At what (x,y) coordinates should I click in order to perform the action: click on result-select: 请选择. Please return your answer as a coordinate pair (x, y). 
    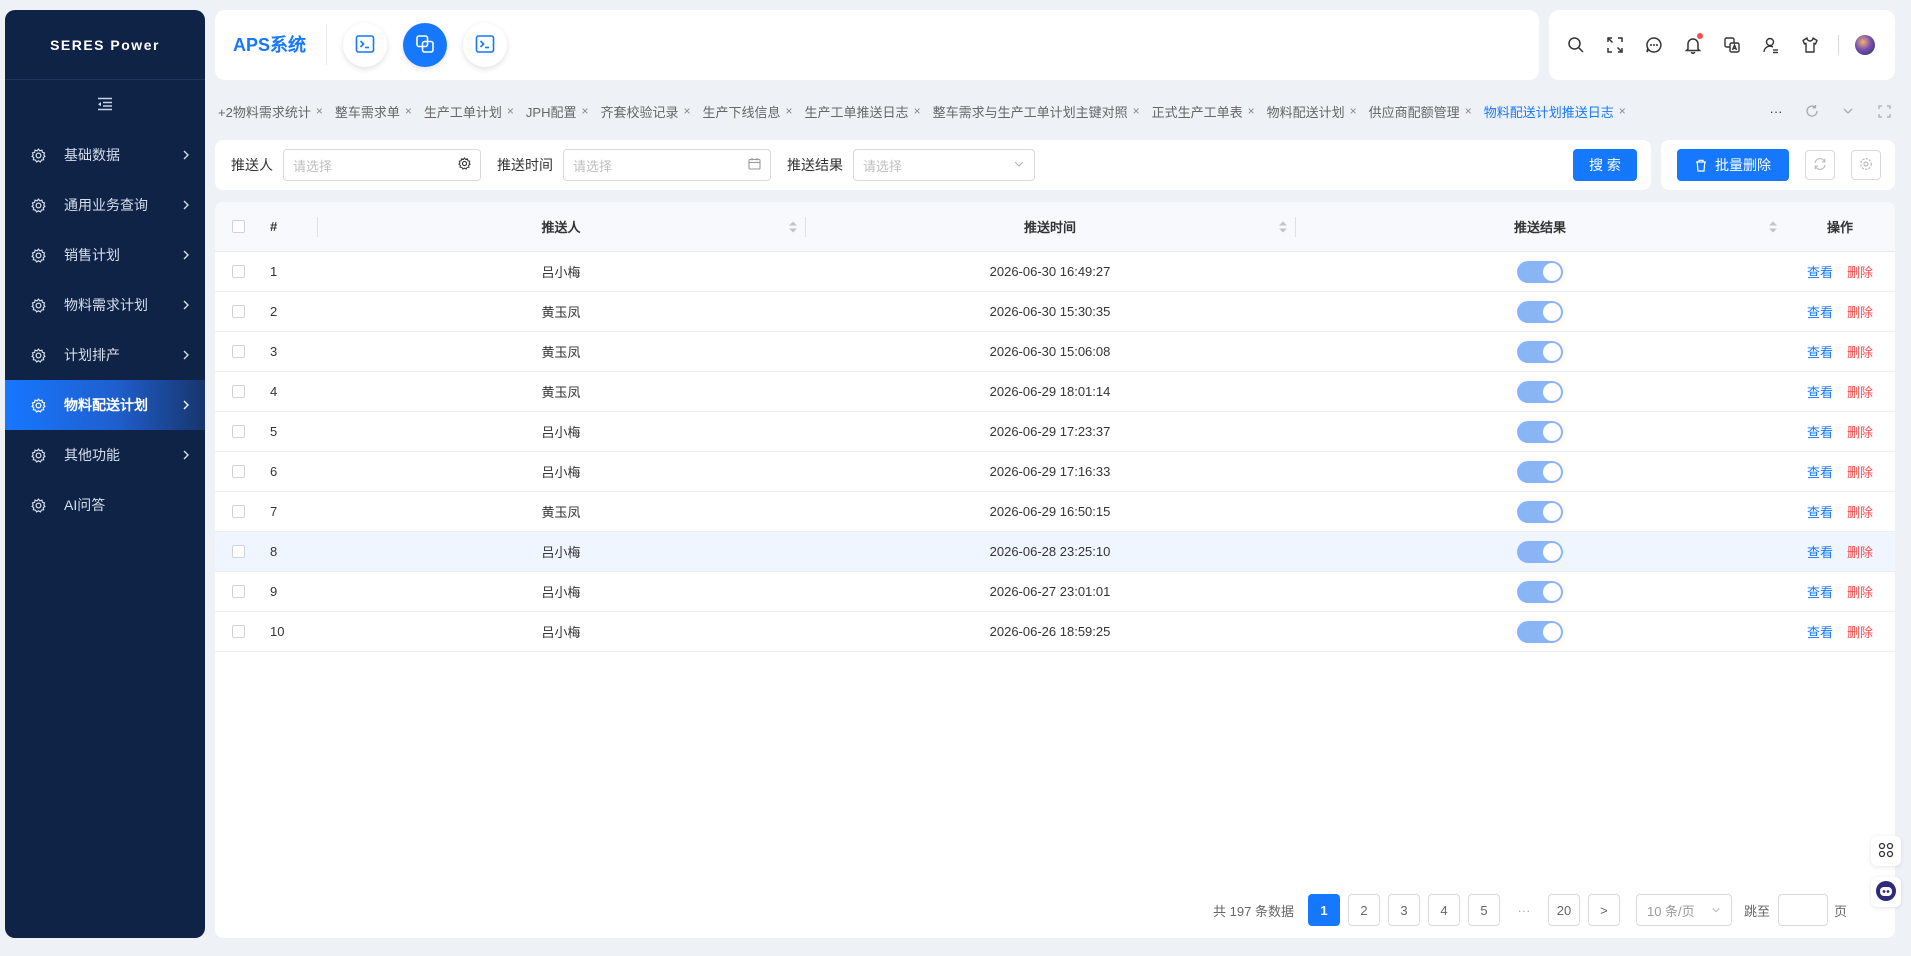
    Looking at the image, I should click on (944, 165).